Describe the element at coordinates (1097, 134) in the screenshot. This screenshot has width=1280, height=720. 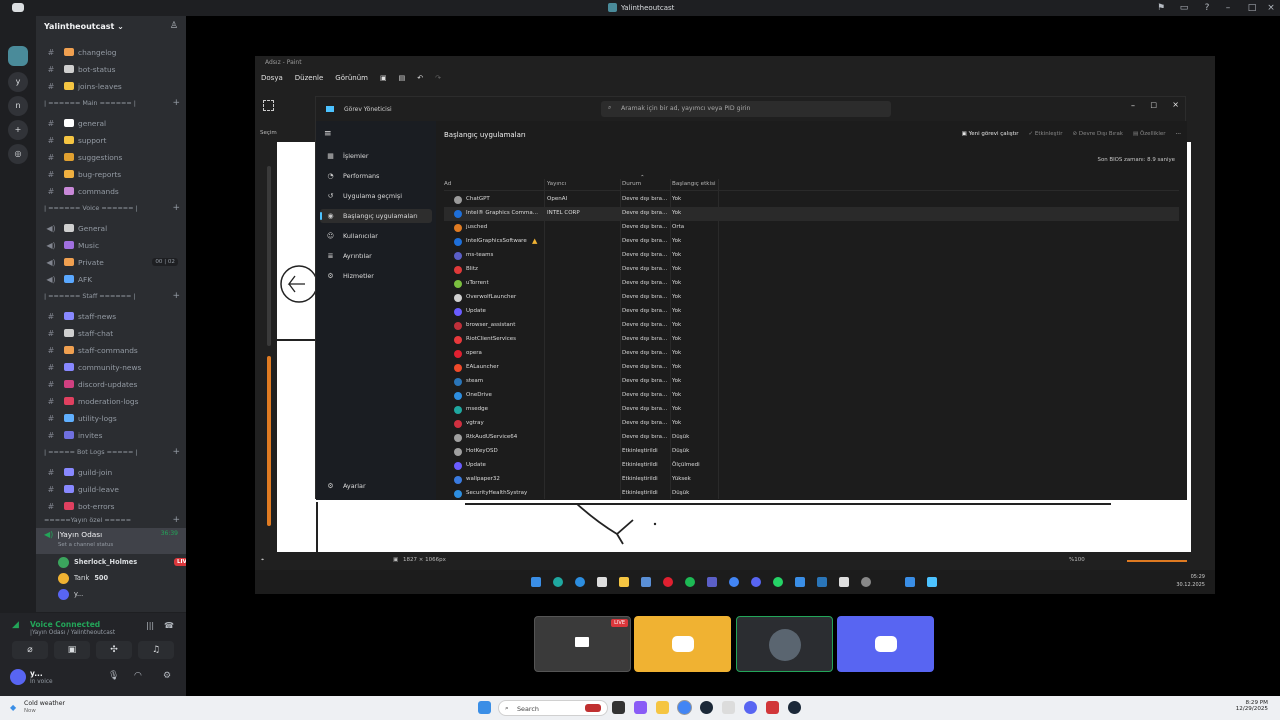
I see `disable-button: ⊘ Devre Dışı Bırak` at that location.